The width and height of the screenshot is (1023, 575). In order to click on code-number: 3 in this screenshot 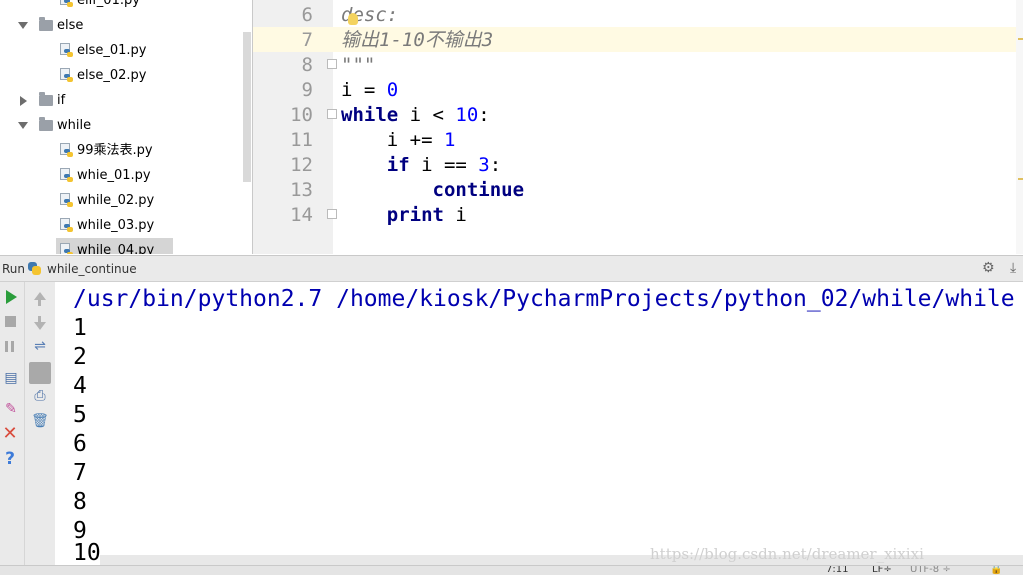, I will do `click(484, 165)`.